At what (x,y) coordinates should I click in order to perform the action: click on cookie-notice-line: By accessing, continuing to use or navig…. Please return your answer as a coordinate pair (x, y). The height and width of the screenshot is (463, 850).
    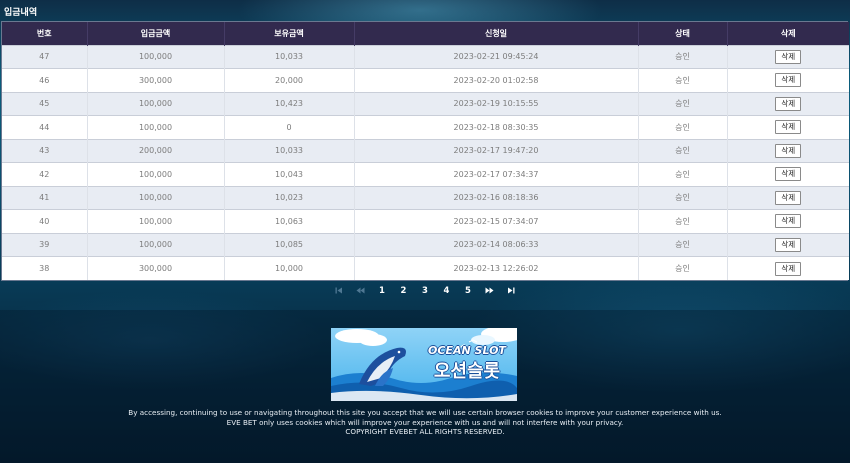
    Looking at the image, I should click on (425, 412).